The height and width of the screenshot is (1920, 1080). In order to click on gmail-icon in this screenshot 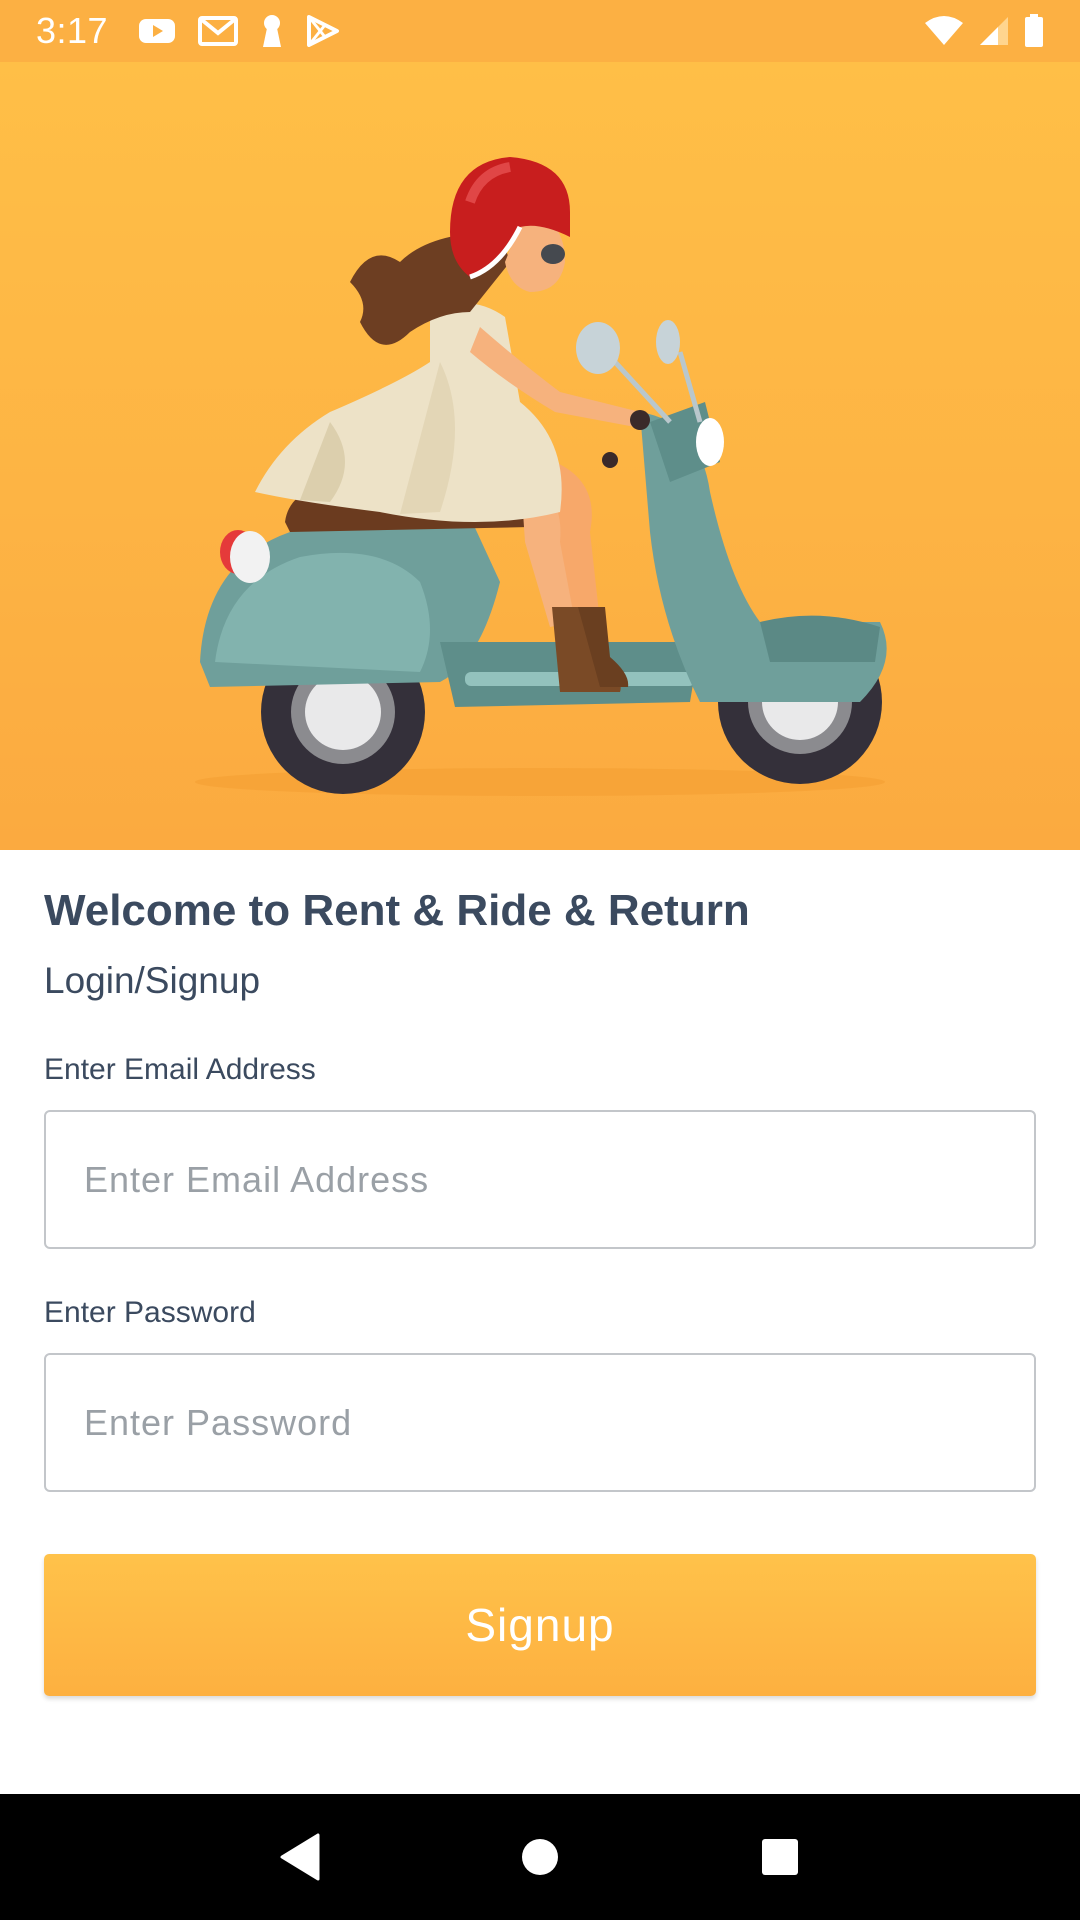, I will do `click(218, 31)`.